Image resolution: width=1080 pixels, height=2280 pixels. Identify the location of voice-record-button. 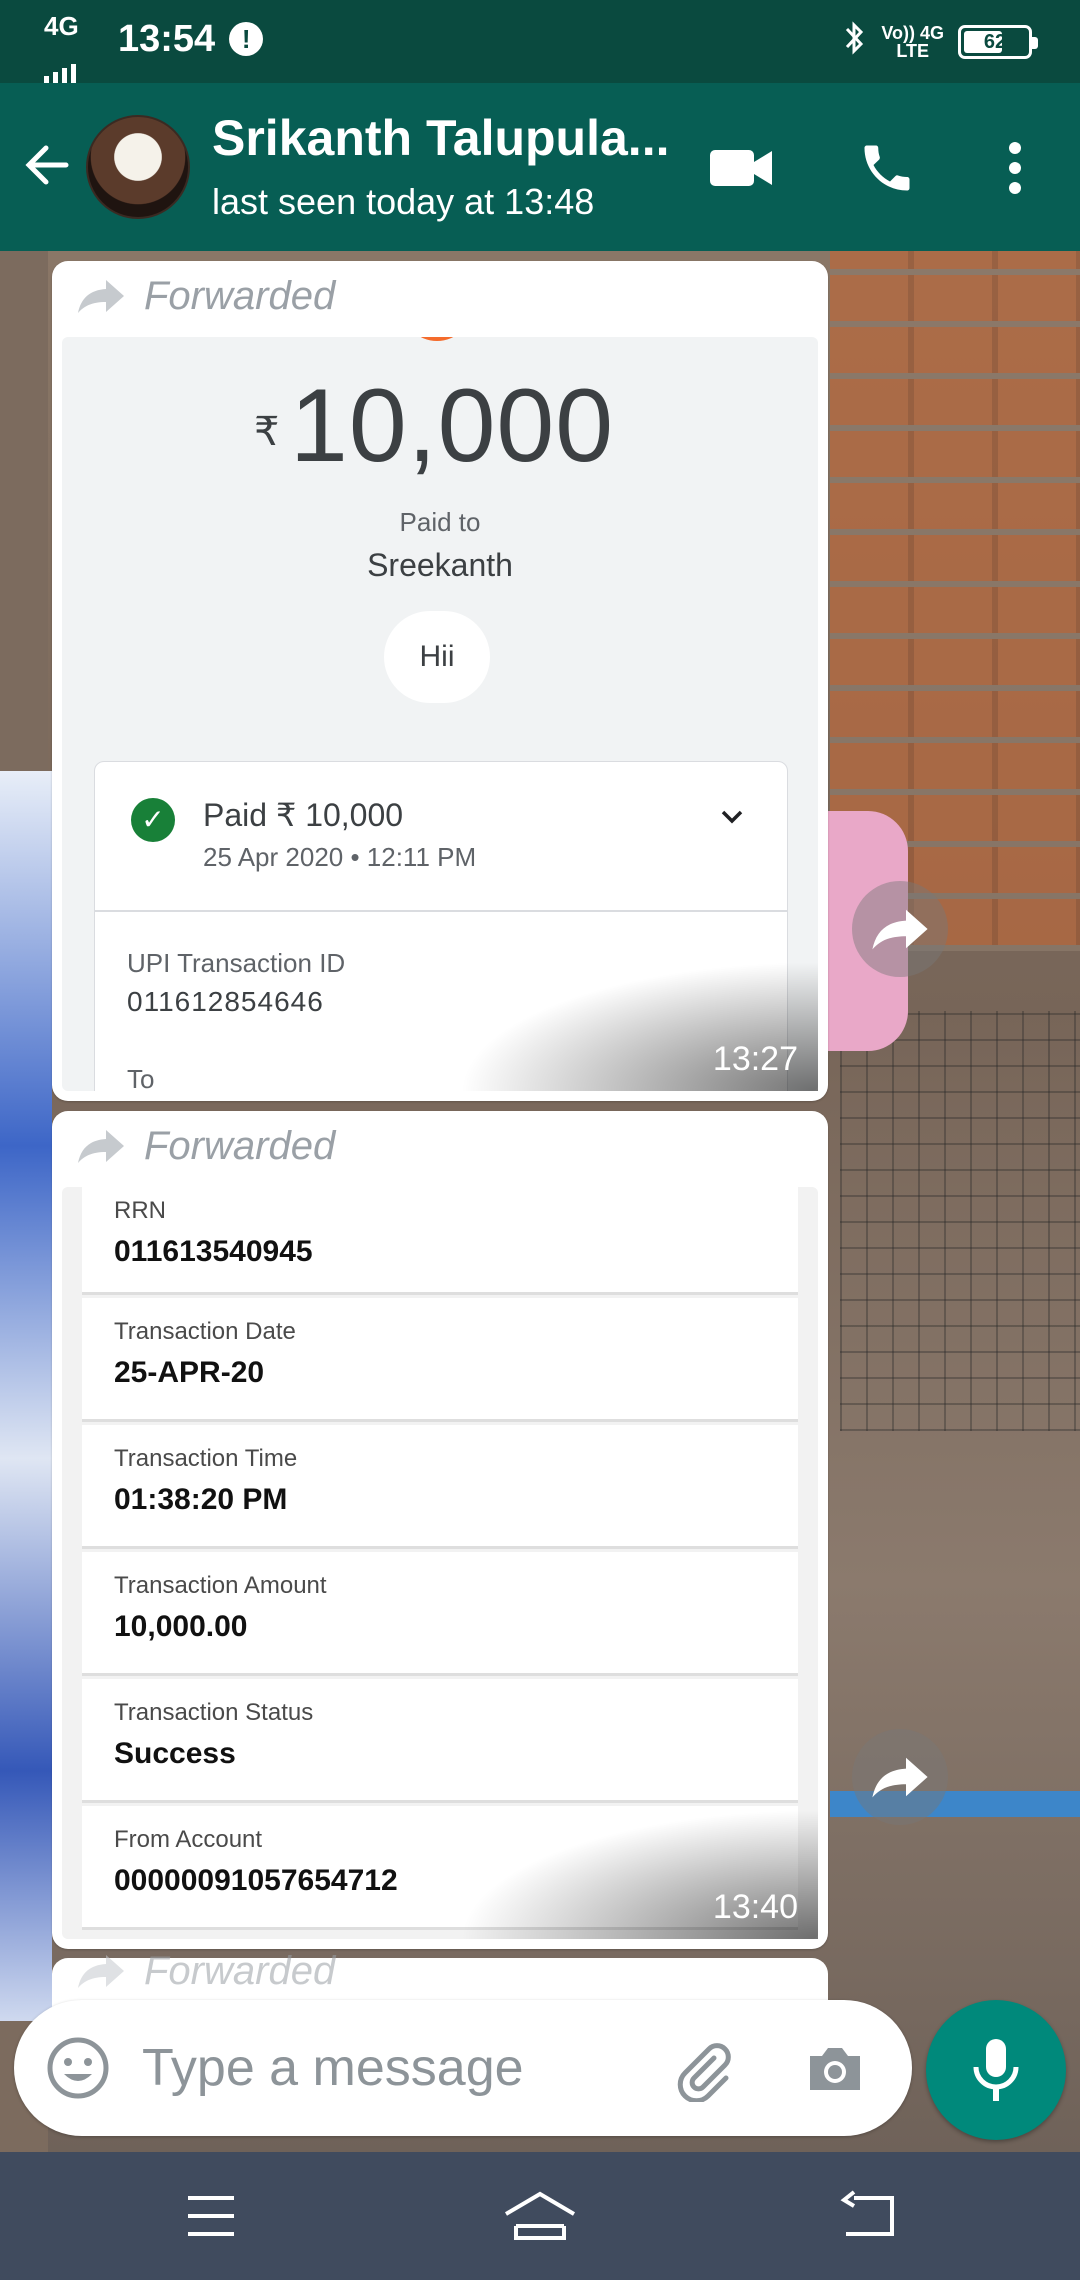
(996, 2070).